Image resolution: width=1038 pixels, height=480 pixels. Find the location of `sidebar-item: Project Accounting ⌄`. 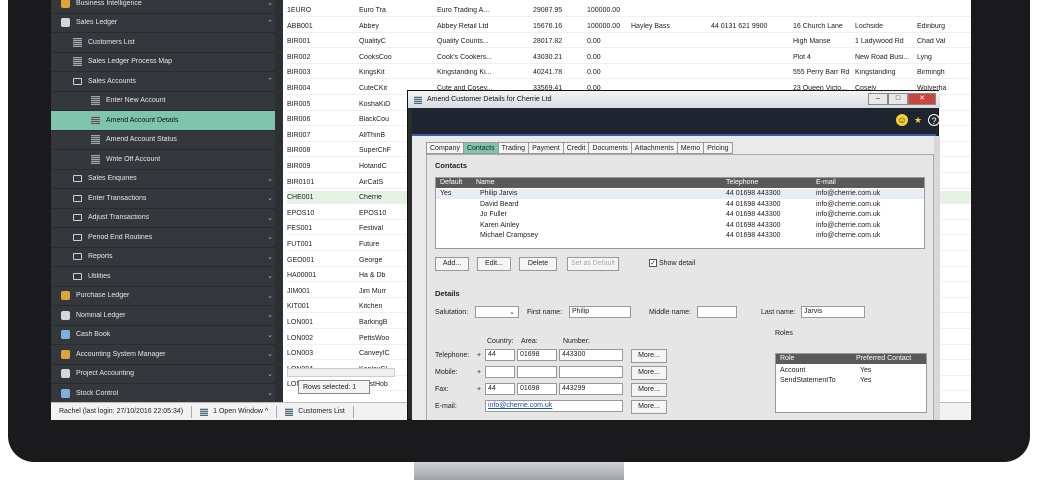

sidebar-item: Project Accounting ⌄ is located at coordinates (163, 374).